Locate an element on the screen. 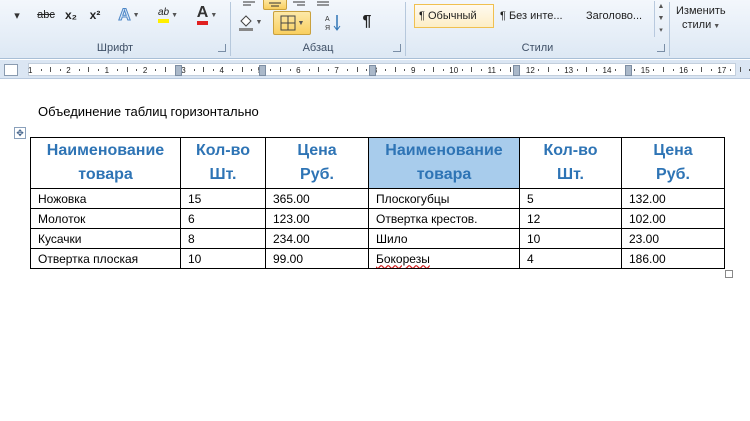 Image resolution: width=750 pixels, height=421 pixels. more-styles-icon: ▾ is located at coordinates (661, 31).